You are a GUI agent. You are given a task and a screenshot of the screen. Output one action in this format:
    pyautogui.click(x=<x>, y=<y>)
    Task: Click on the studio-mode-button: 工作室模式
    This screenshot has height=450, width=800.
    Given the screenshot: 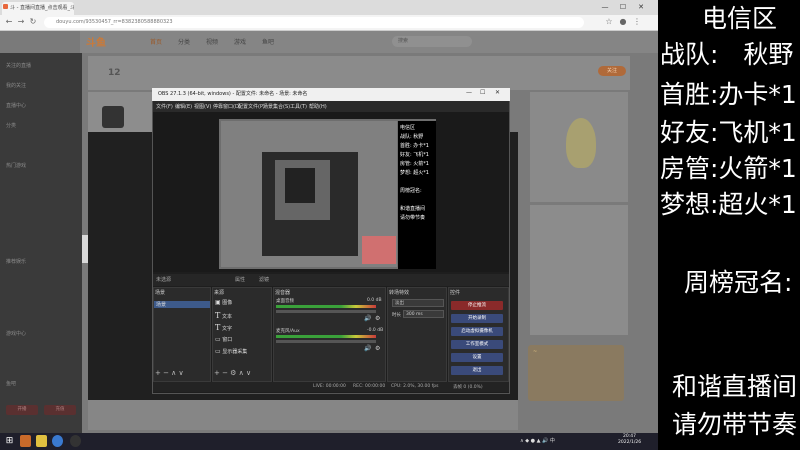 What is the action you would take?
    pyautogui.click(x=477, y=344)
    